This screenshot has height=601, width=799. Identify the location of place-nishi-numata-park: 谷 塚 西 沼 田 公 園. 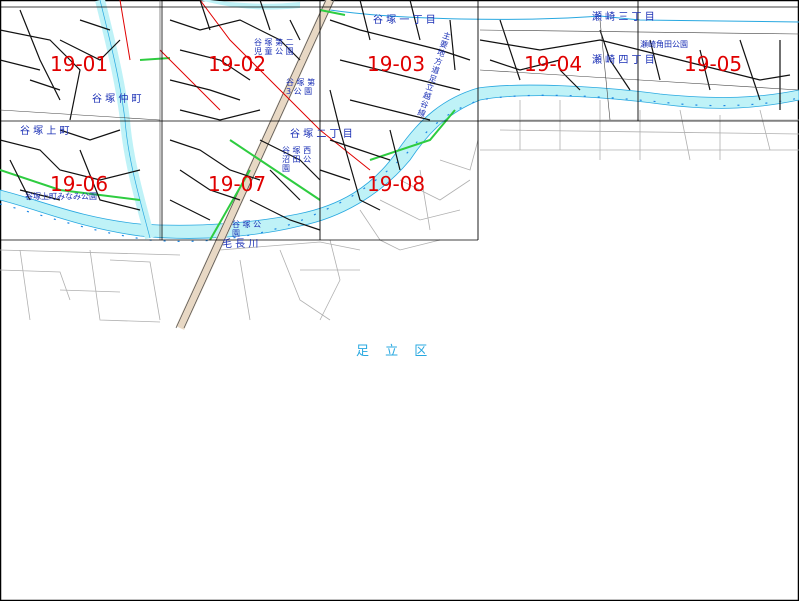
(297, 159).